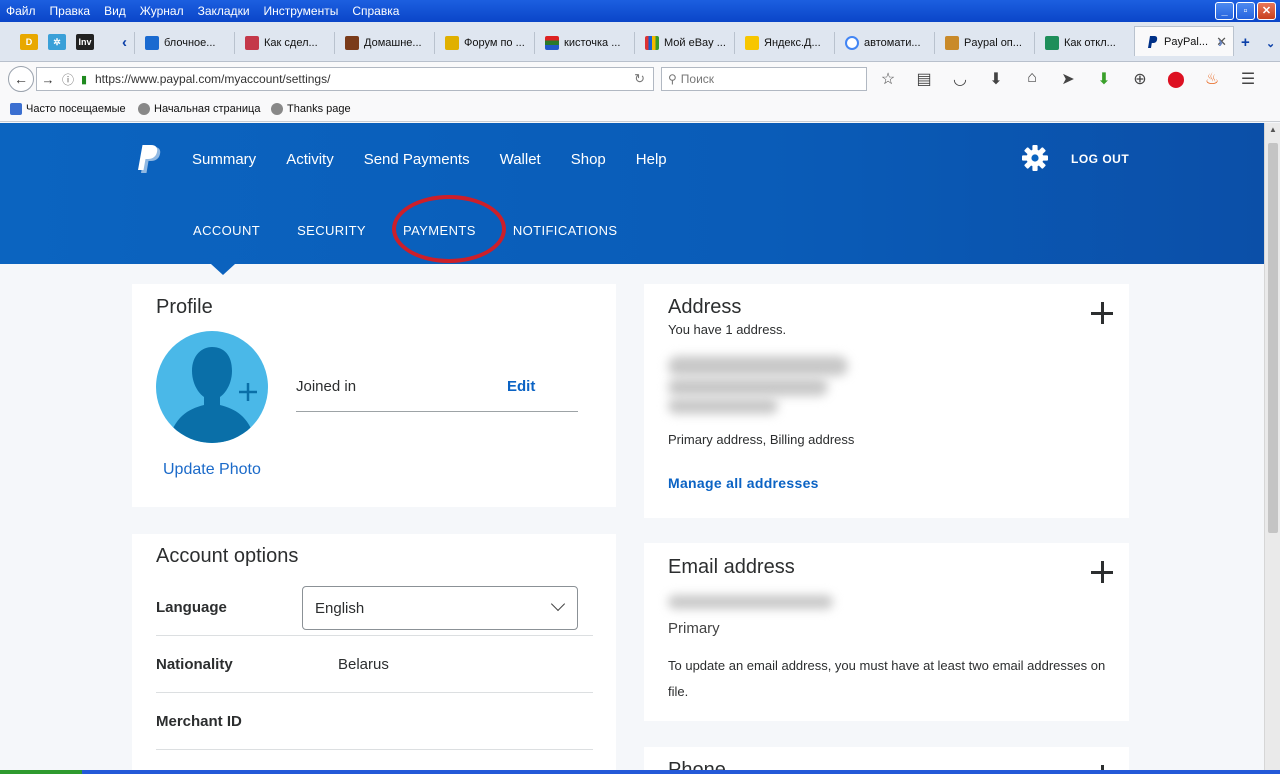 This screenshot has width=1280, height=774. What do you see at coordinates (1102, 313) in the screenshot?
I see `add-address-plus-icon` at bounding box center [1102, 313].